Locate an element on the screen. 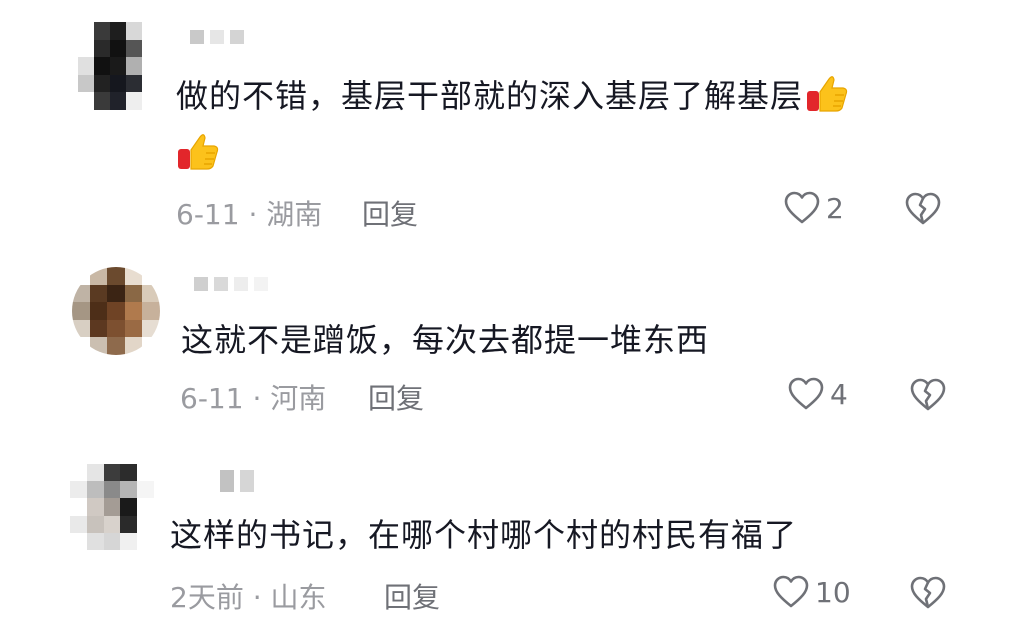  comment-text-content: 这样的书记，在哪个村哪个村的村民有福了 is located at coordinates (484, 535).